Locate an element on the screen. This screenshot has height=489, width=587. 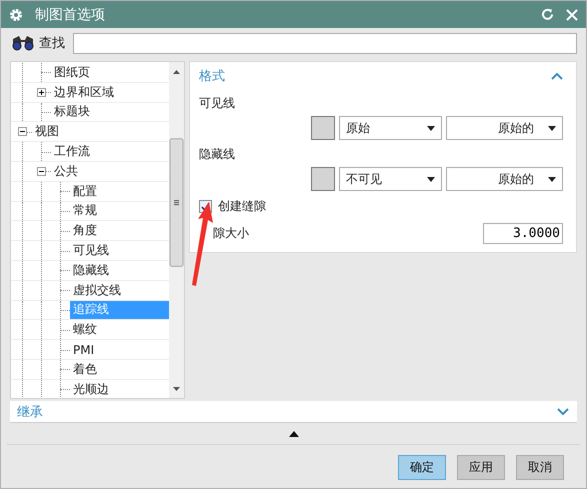
tree-item: 隐藏线 is located at coordinates (119, 270).